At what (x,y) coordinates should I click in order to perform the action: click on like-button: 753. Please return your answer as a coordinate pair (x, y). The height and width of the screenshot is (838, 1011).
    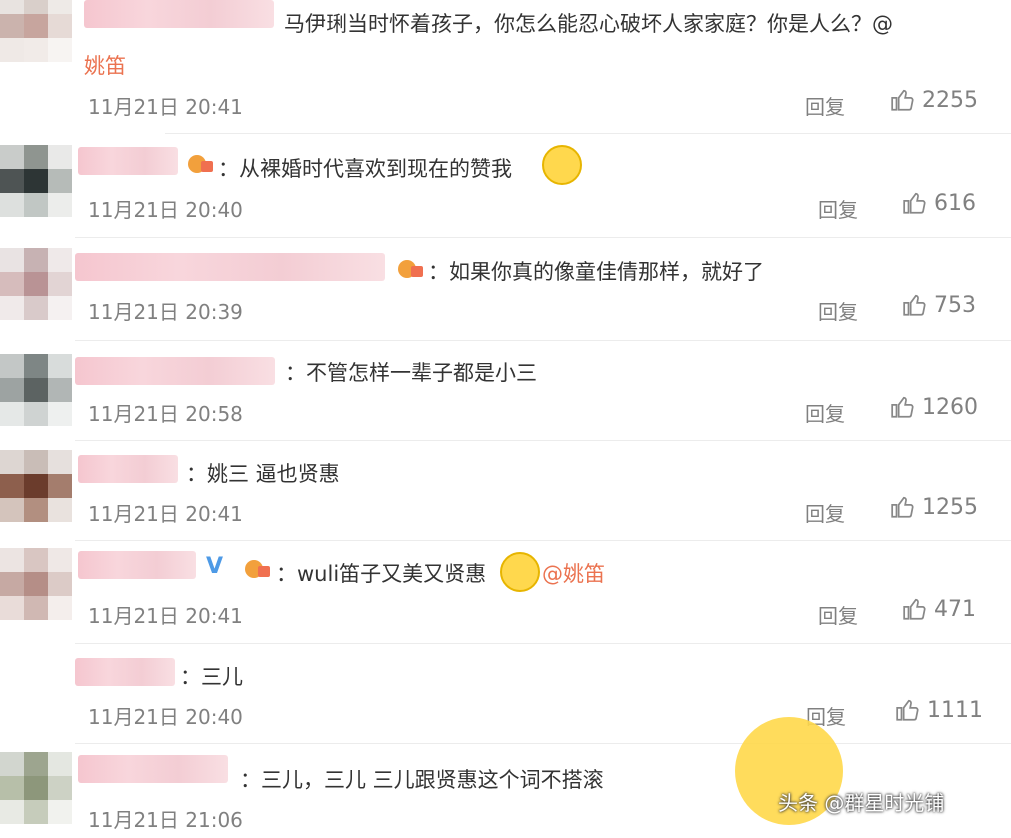
    Looking at the image, I should click on (939, 305).